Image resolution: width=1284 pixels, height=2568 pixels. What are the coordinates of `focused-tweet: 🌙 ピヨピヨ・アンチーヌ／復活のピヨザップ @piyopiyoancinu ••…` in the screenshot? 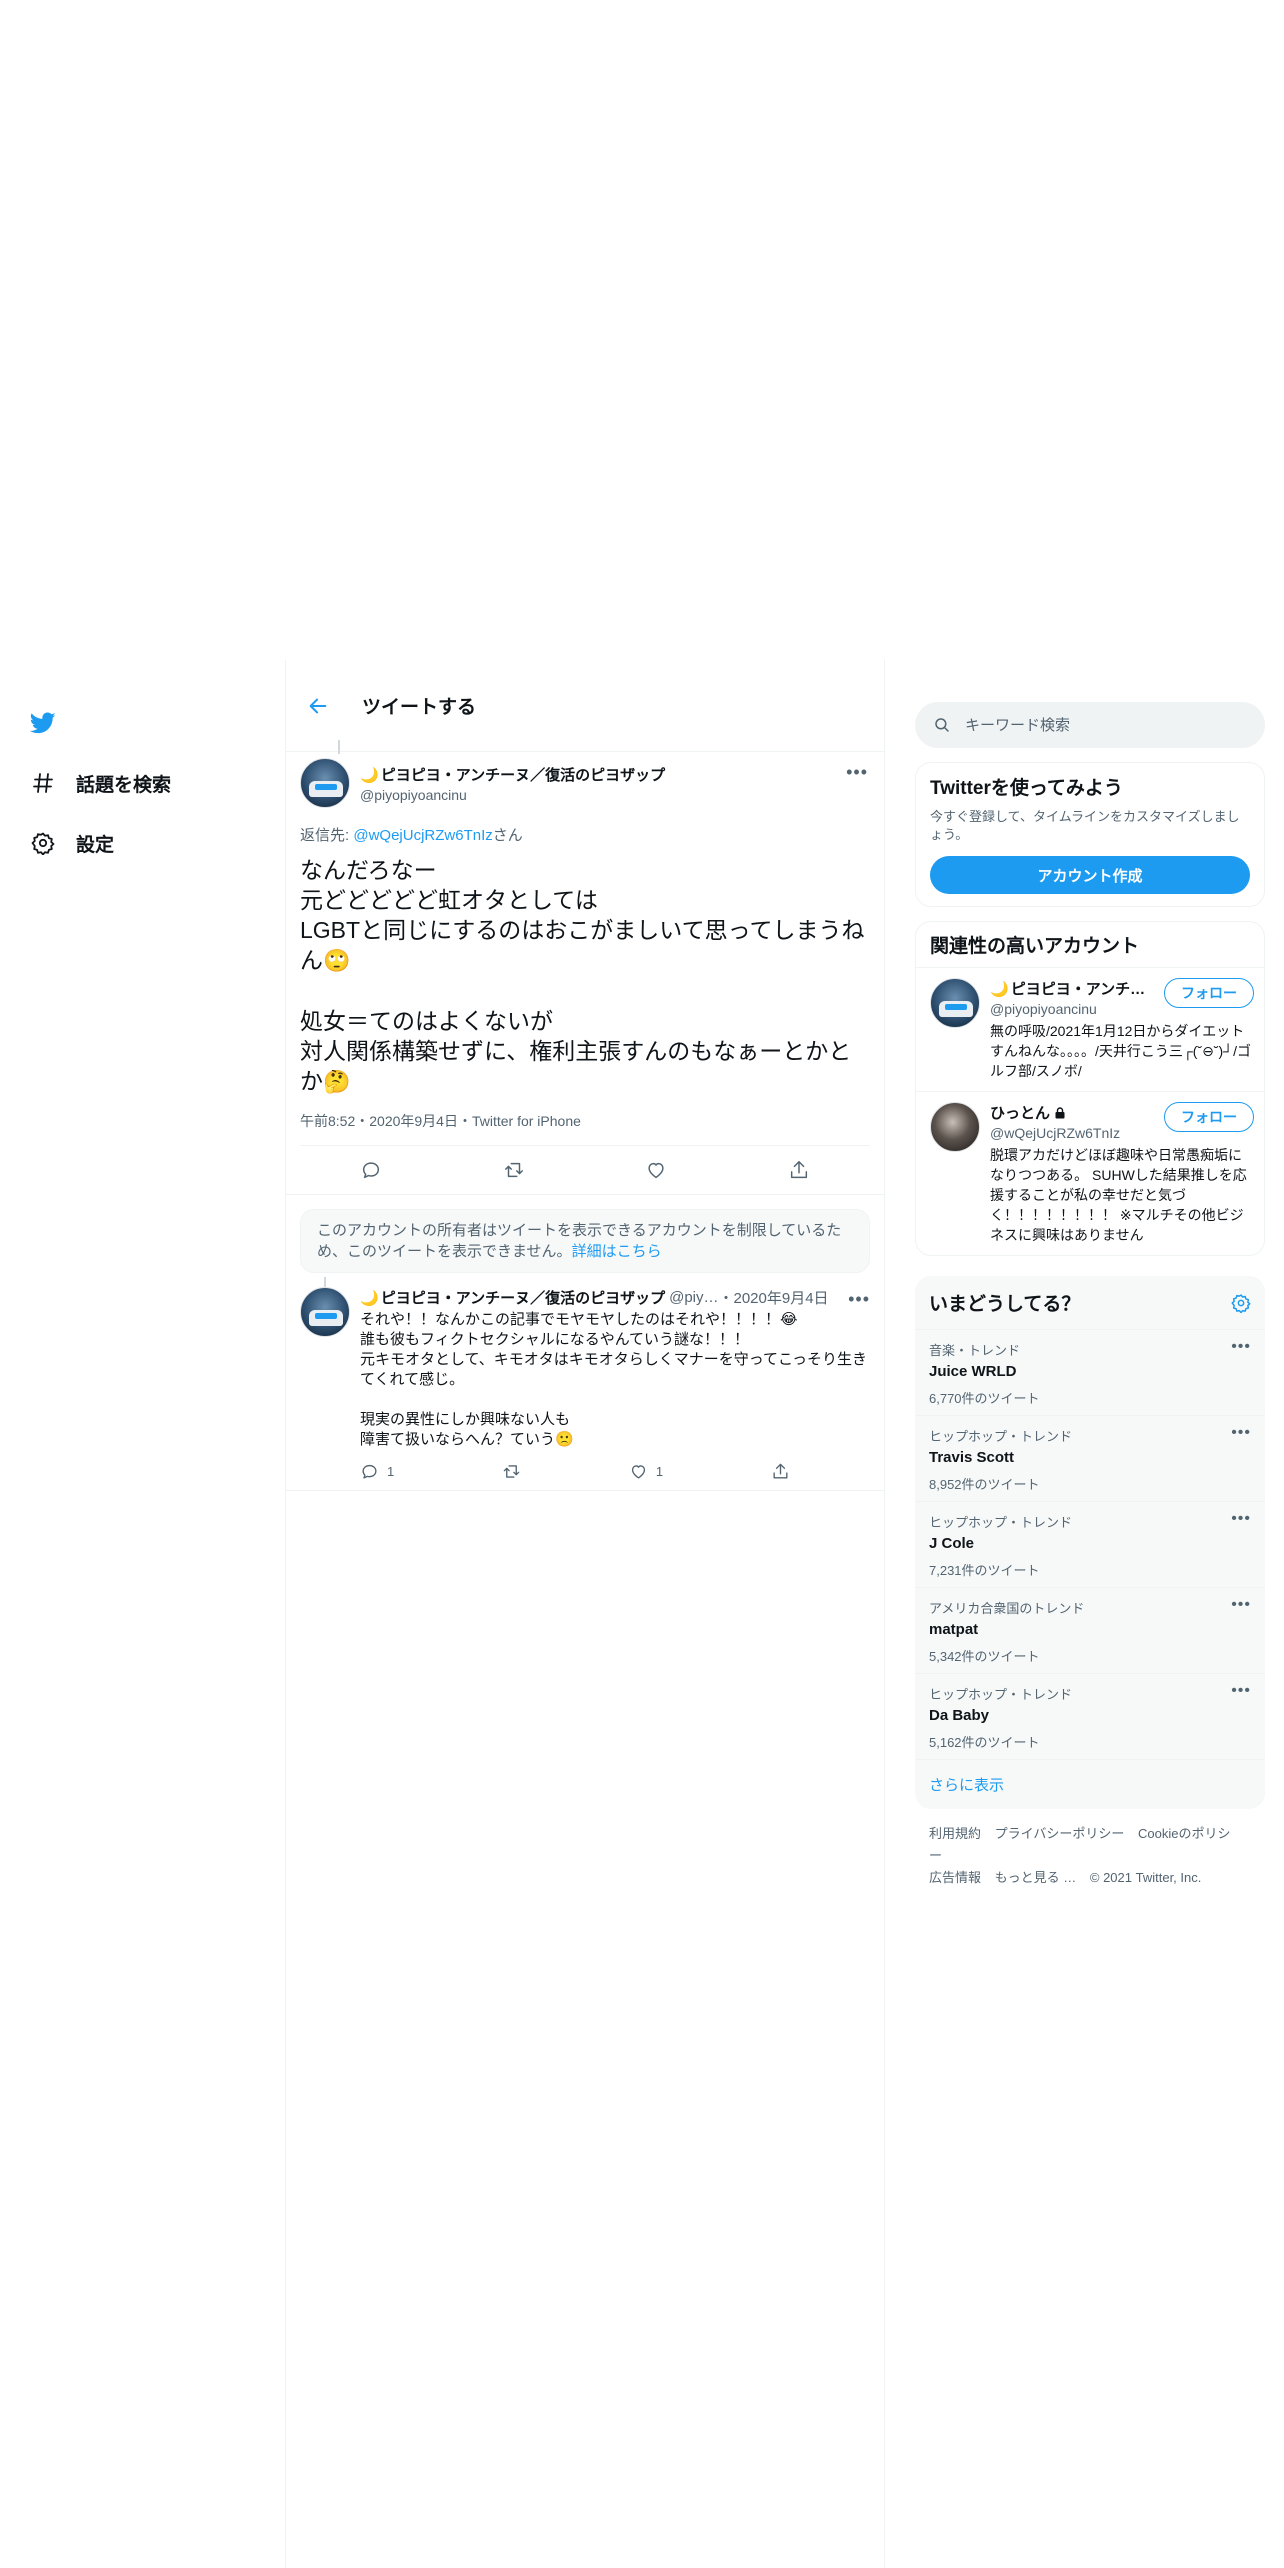 It's located at (585, 967).